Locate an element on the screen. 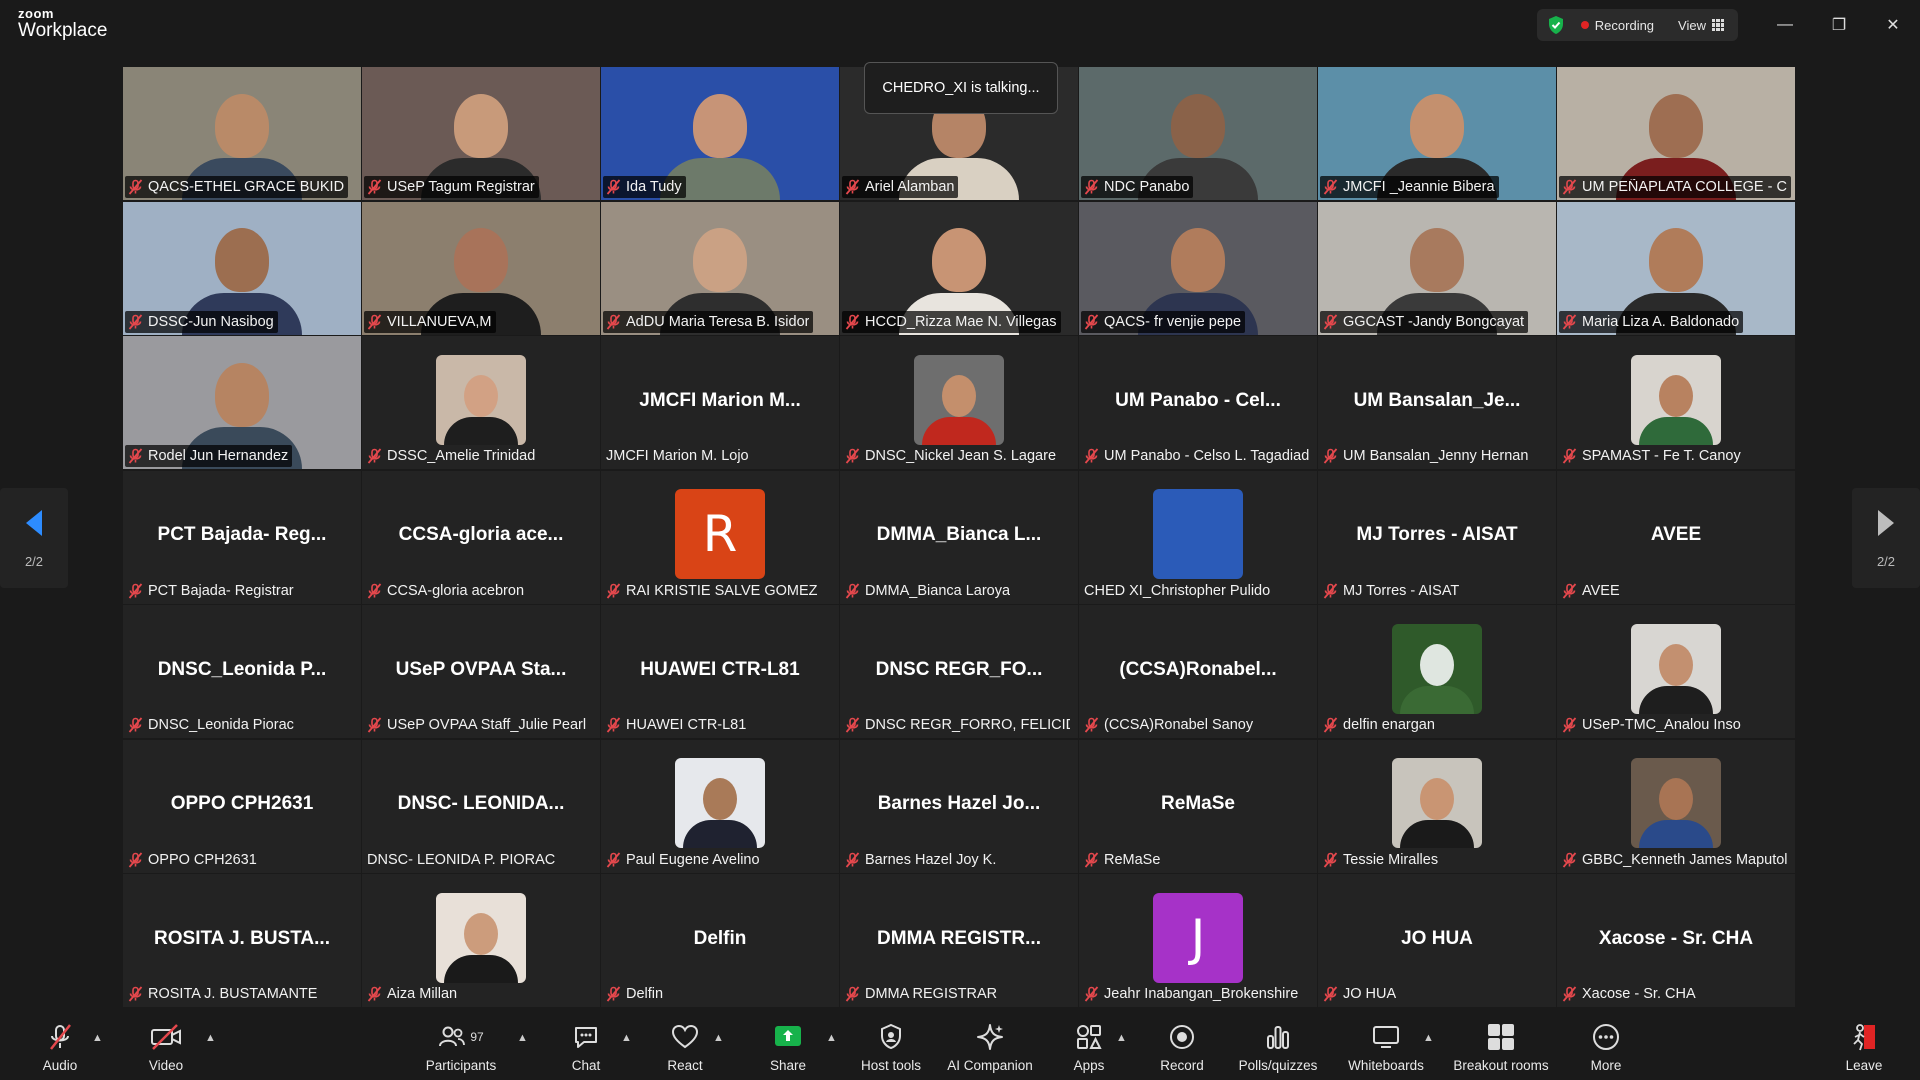 This screenshot has width=1920, height=1080. participant-tile: JO HUA JO HUA is located at coordinates (1437, 940).